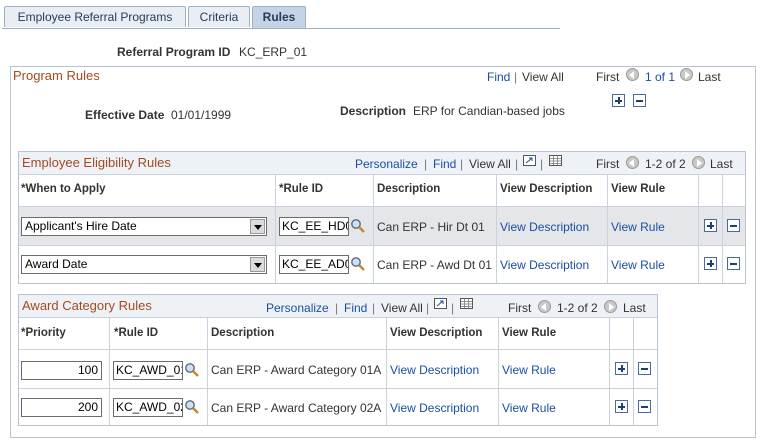 This screenshot has width=760, height=442. What do you see at coordinates (63, 189) in the screenshot?
I see `col-header-when-to-apply: *When to Apply` at bounding box center [63, 189].